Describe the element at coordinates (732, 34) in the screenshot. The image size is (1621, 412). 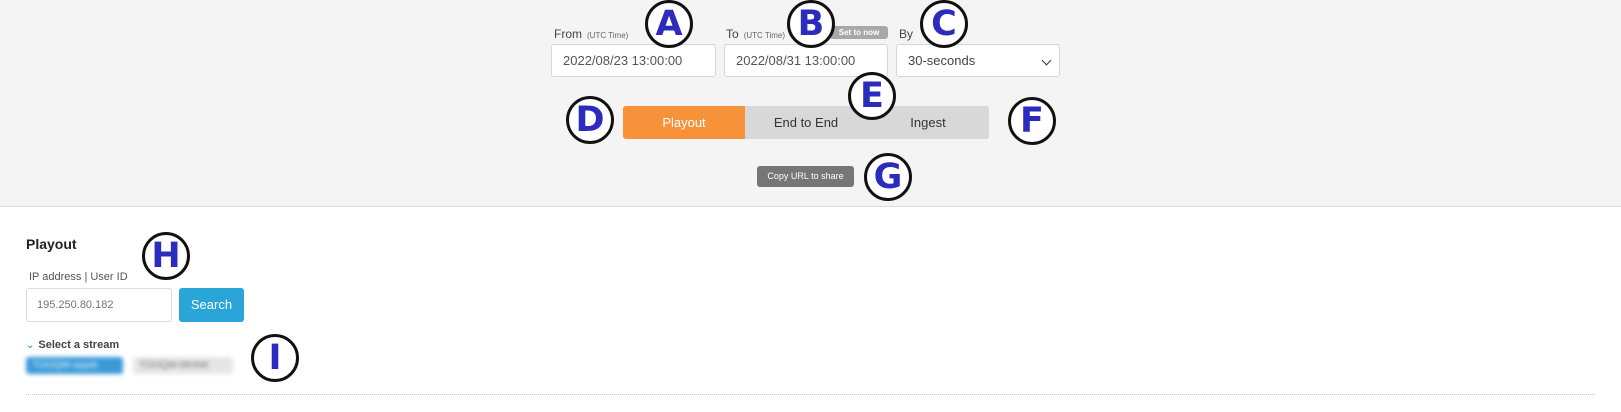
I see `to-label-text: To` at that location.